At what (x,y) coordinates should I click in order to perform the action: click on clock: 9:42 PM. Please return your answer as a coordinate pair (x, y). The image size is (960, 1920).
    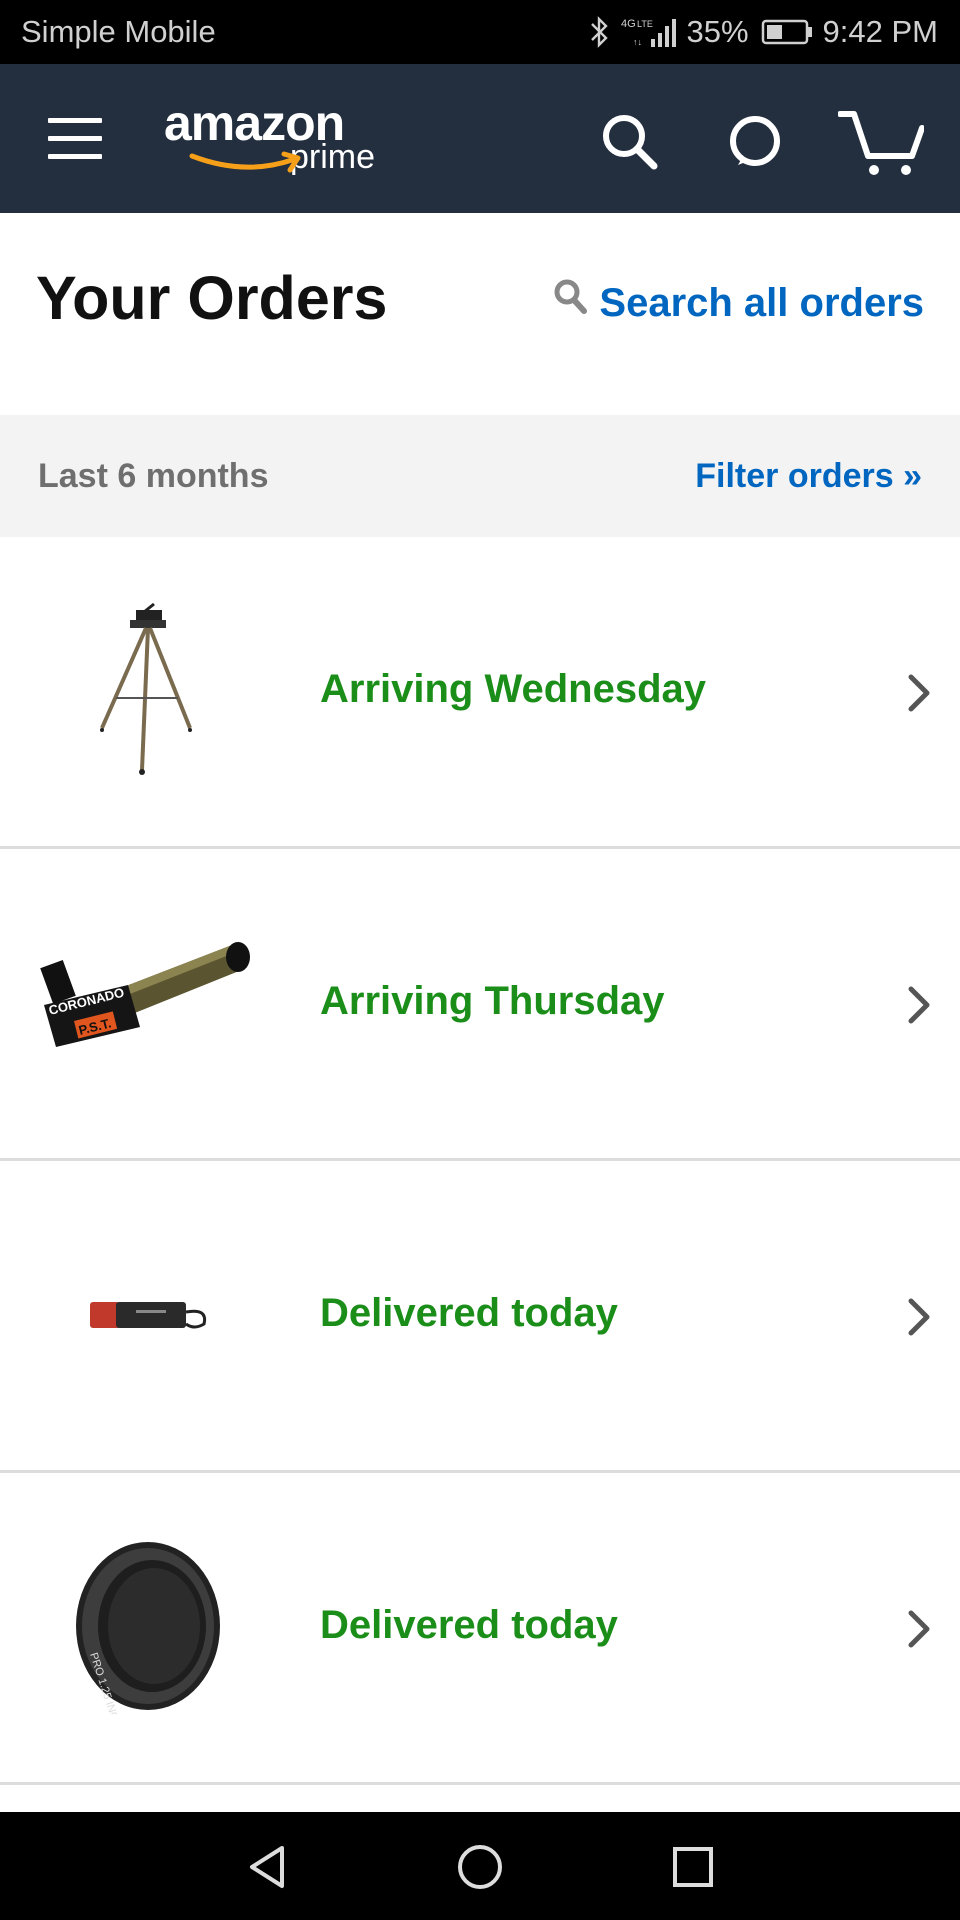
    Looking at the image, I should click on (880, 31).